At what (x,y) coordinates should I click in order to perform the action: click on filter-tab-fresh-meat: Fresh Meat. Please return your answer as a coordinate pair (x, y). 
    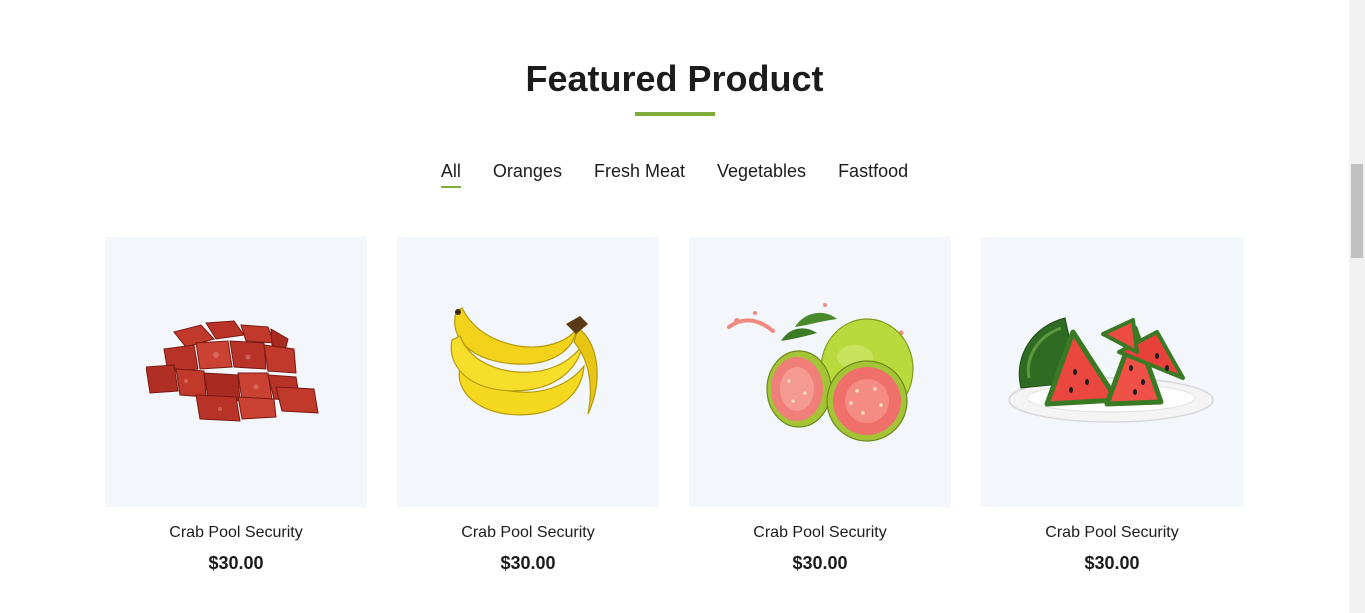
    Looking at the image, I should click on (639, 173).